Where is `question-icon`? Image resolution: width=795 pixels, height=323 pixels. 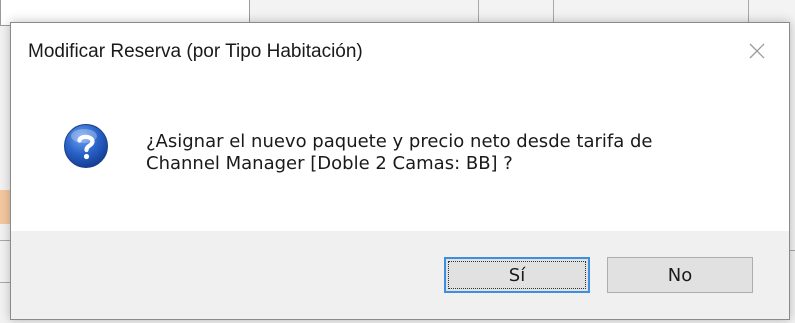
question-icon is located at coordinates (86, 146).